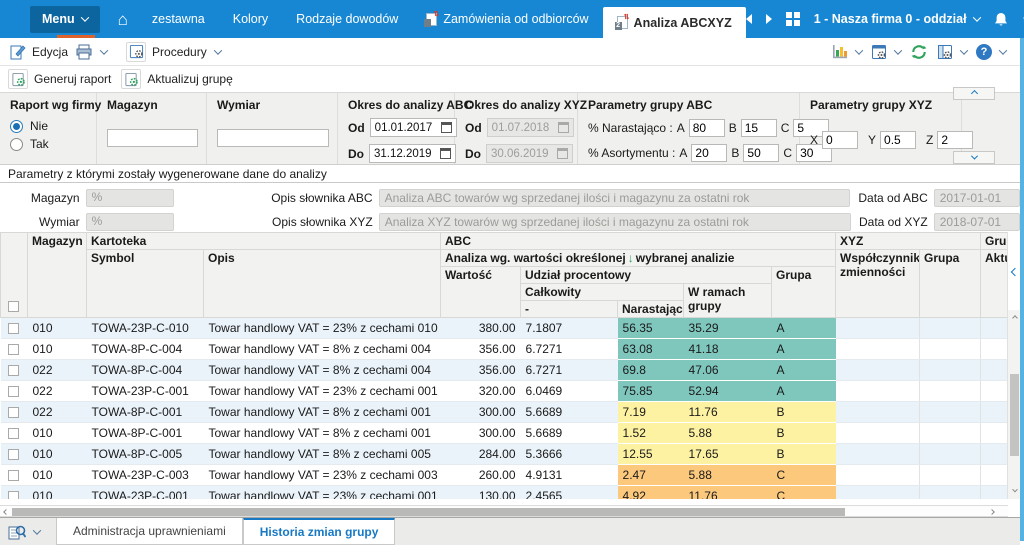  I want to click on cell-calkowity: 5.3666, so click(569, 454).